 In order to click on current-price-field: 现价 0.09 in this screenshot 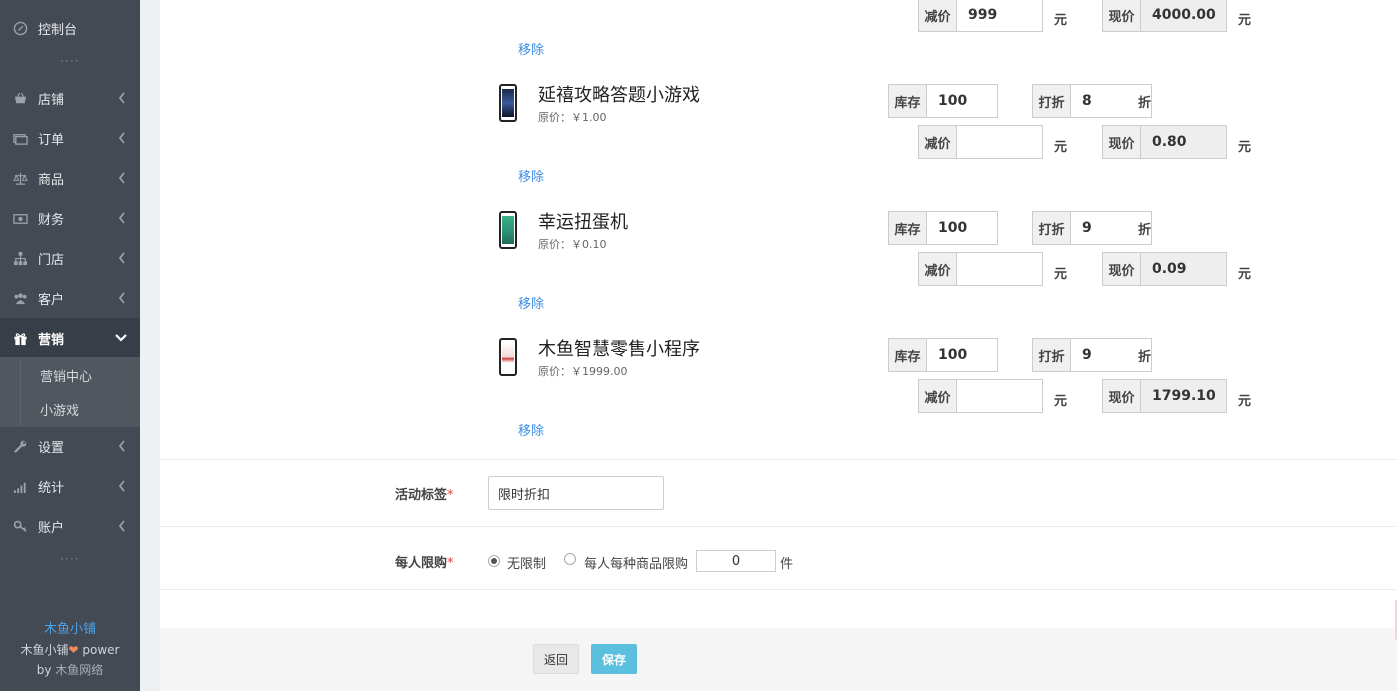, I will do `click(1164, 269)`.